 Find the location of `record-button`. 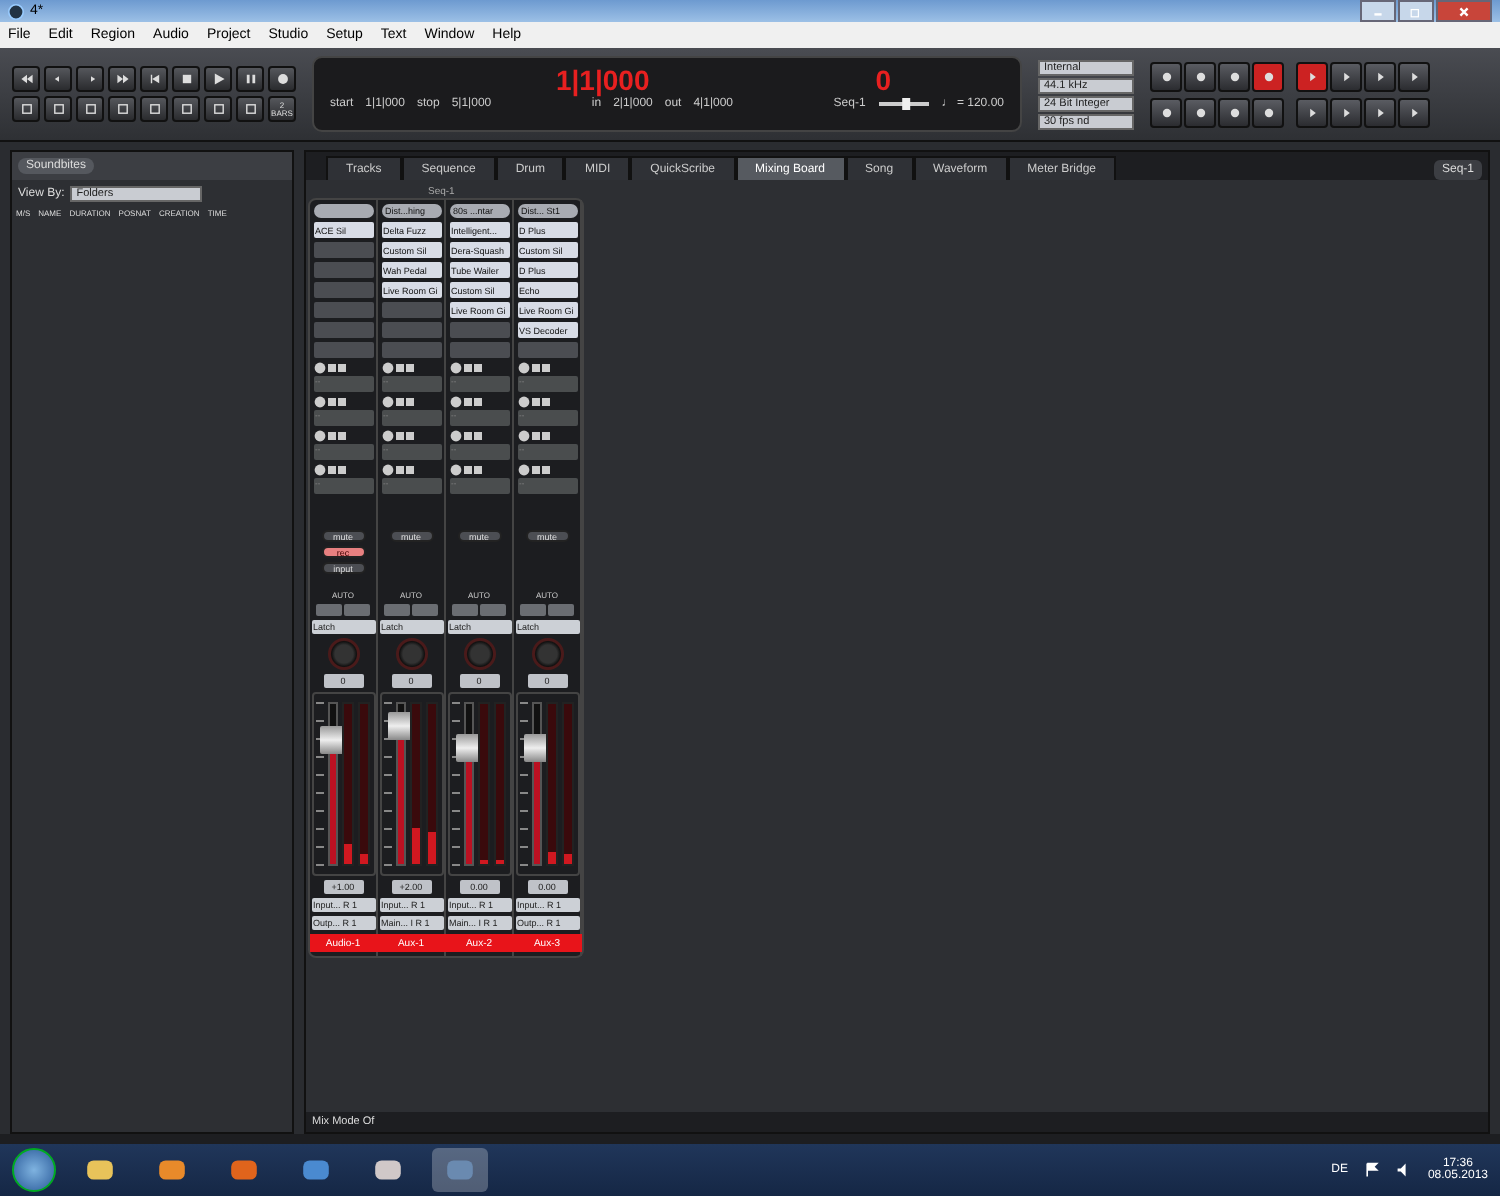

record-button is located at coordinates (282, 79).